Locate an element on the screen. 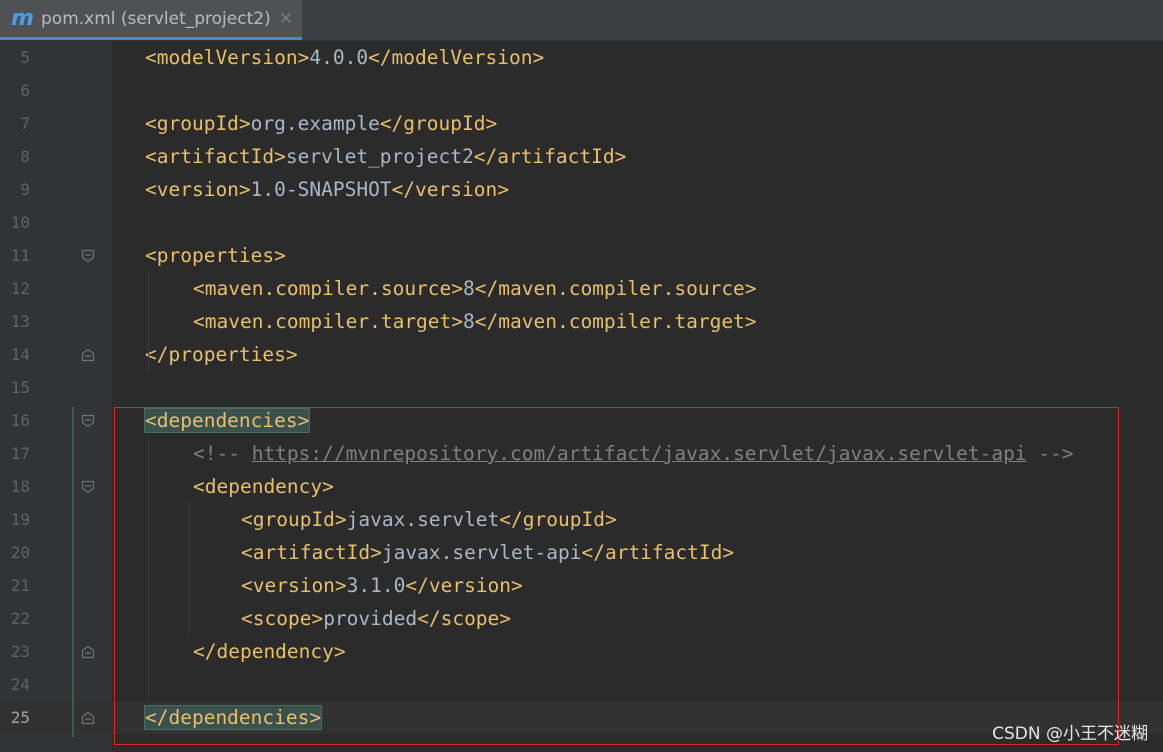 This screenshot has width=1163, height=752. code-line: 25 </dependencies> is located at coordinates (581, 717).